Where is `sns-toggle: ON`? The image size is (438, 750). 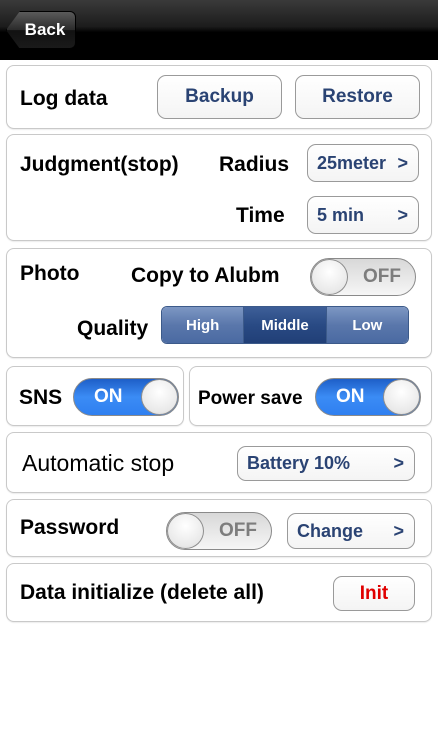 sns-toggle: ON is located at coordinates (126, 397).